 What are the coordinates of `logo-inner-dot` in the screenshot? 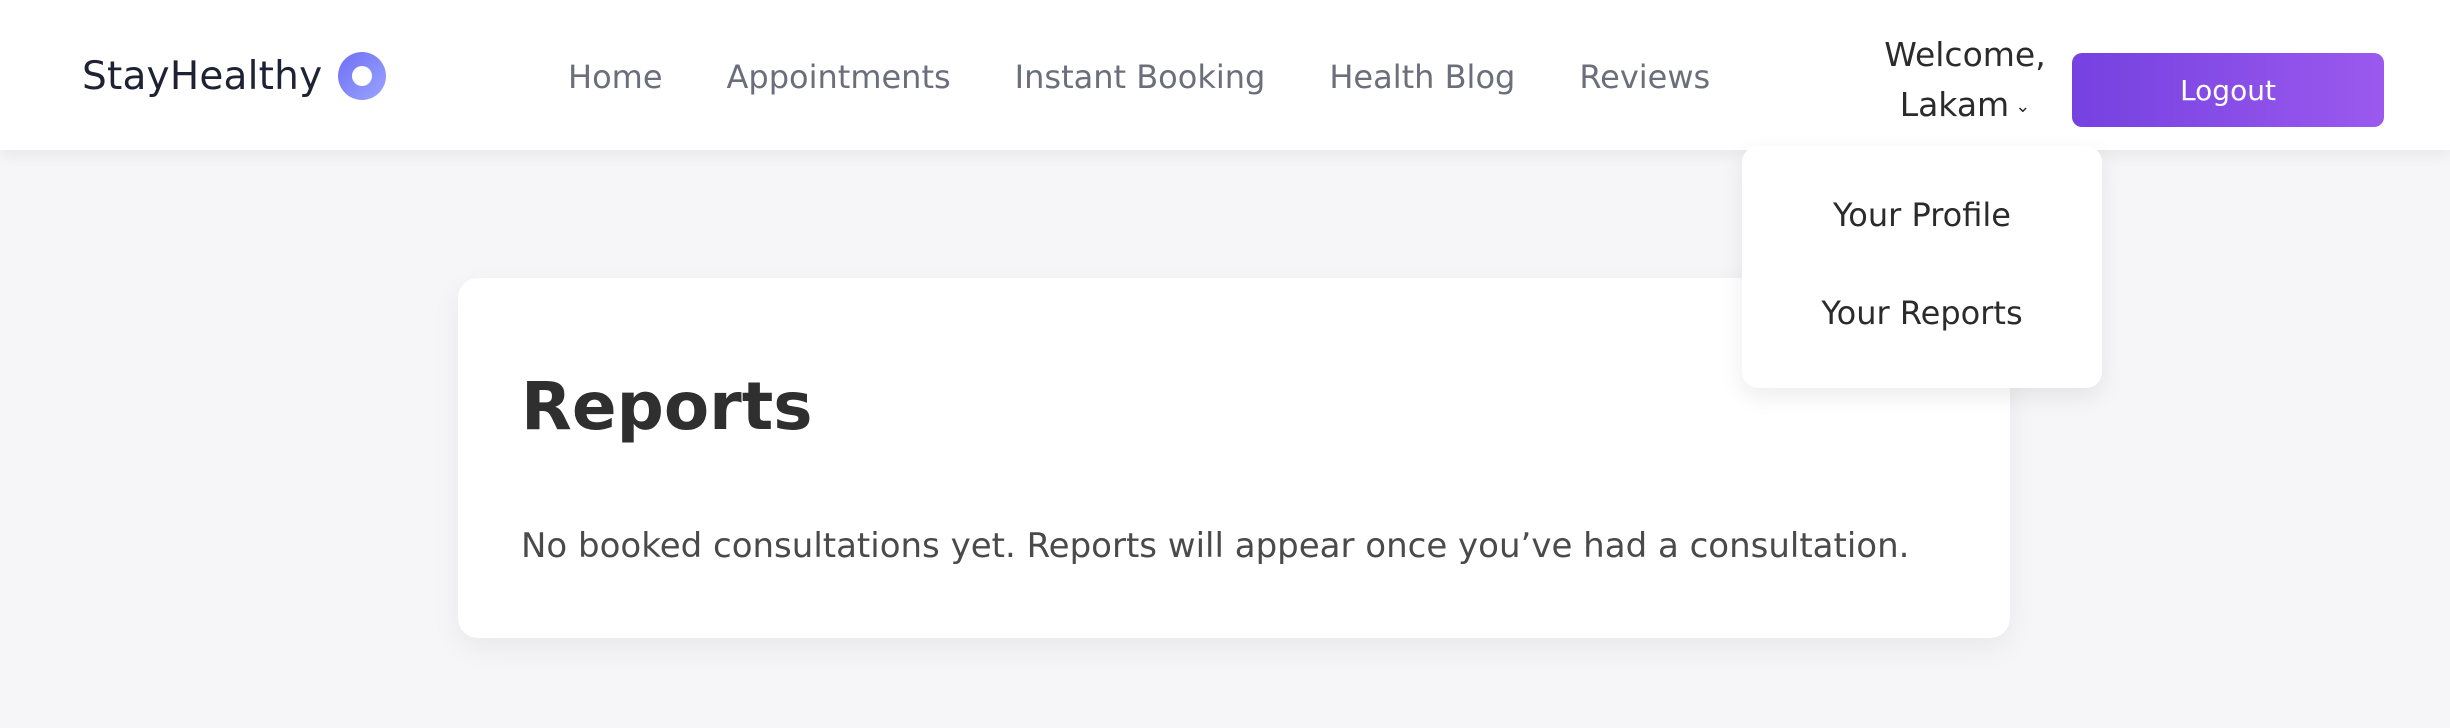 It's located at (362, 76).